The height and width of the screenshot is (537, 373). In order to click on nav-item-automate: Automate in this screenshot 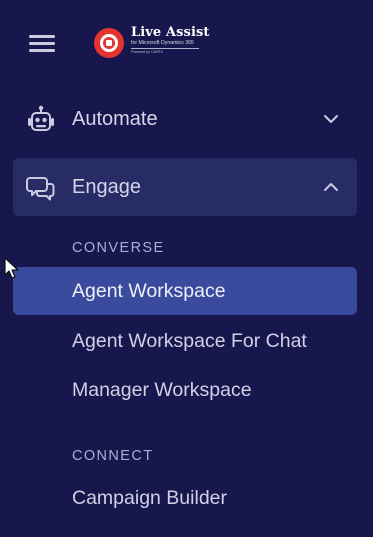, I will do `click(185, 119)`.